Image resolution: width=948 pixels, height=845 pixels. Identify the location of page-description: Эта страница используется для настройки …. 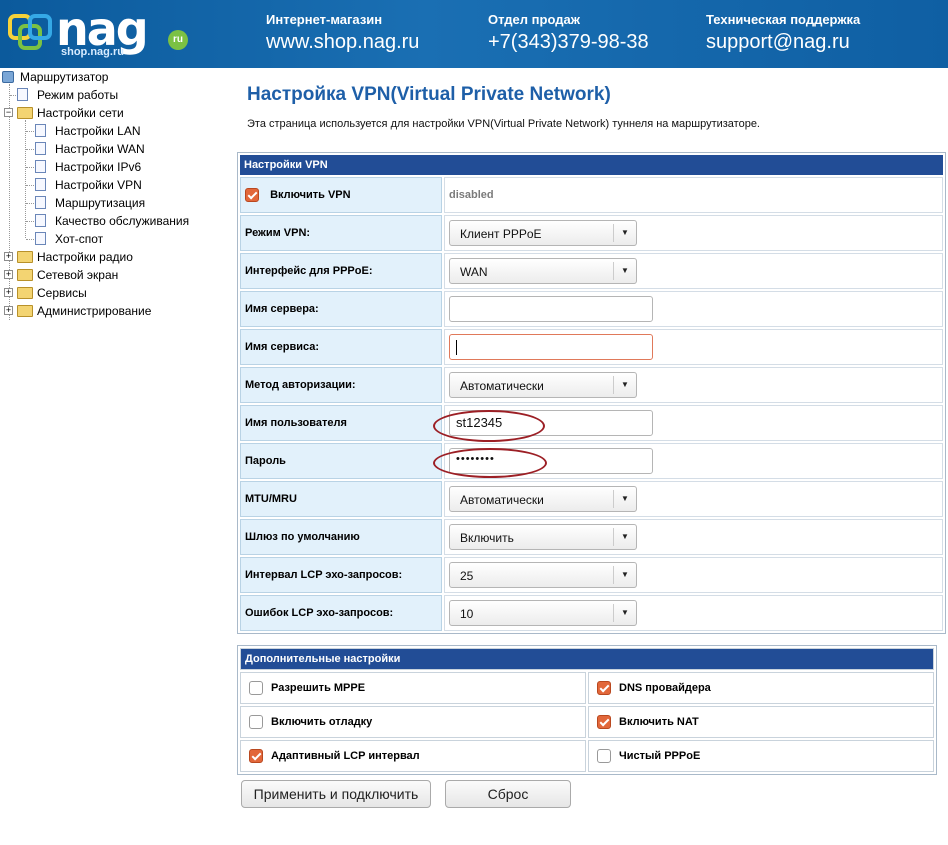
(503, 124).